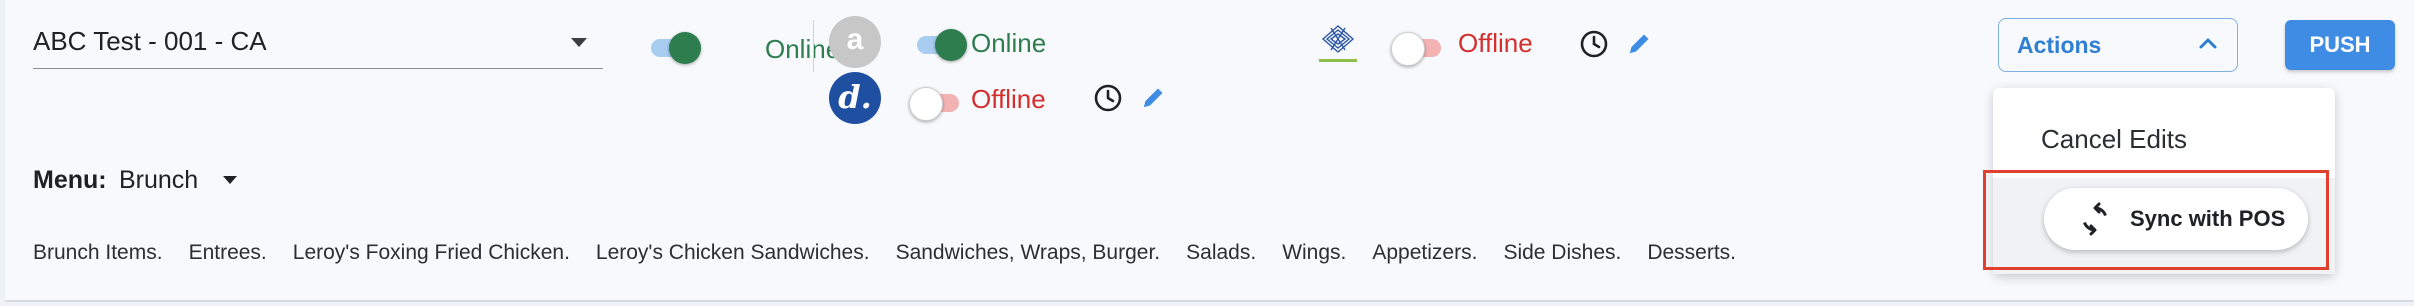 The height and width of the screenshot is (306, 2414). I want to click on actions-button: Actions, so click(2118, 45).